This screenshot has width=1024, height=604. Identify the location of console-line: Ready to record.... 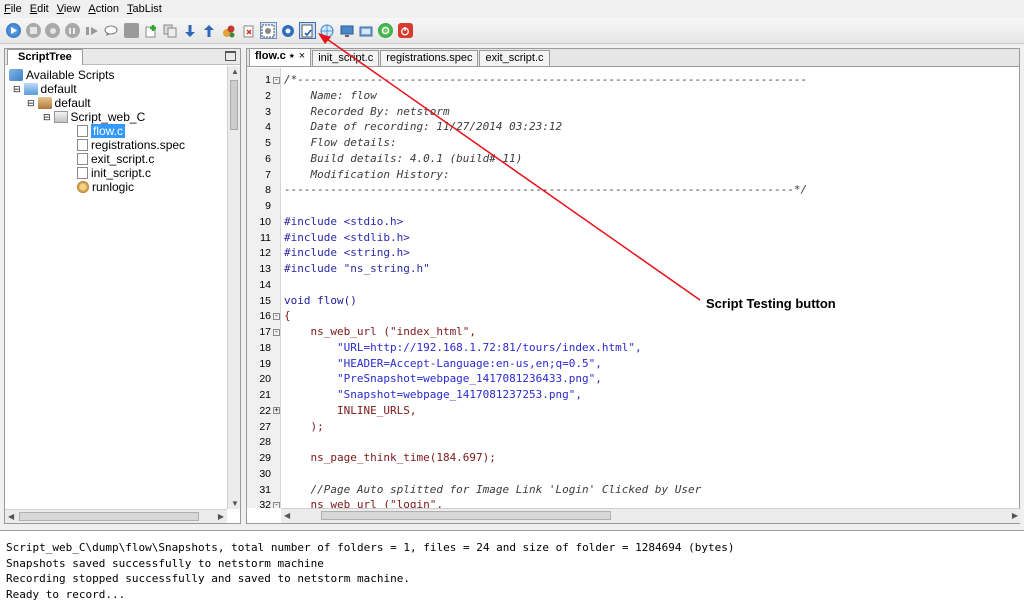
(66, 594).